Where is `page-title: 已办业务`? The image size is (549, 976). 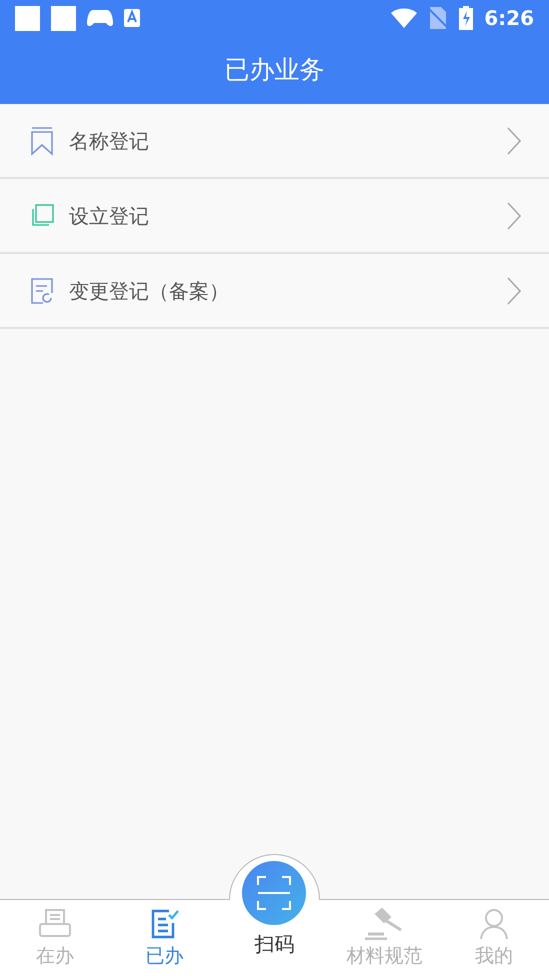 page-title: 已办业务 is located at coordinates (274, 70).